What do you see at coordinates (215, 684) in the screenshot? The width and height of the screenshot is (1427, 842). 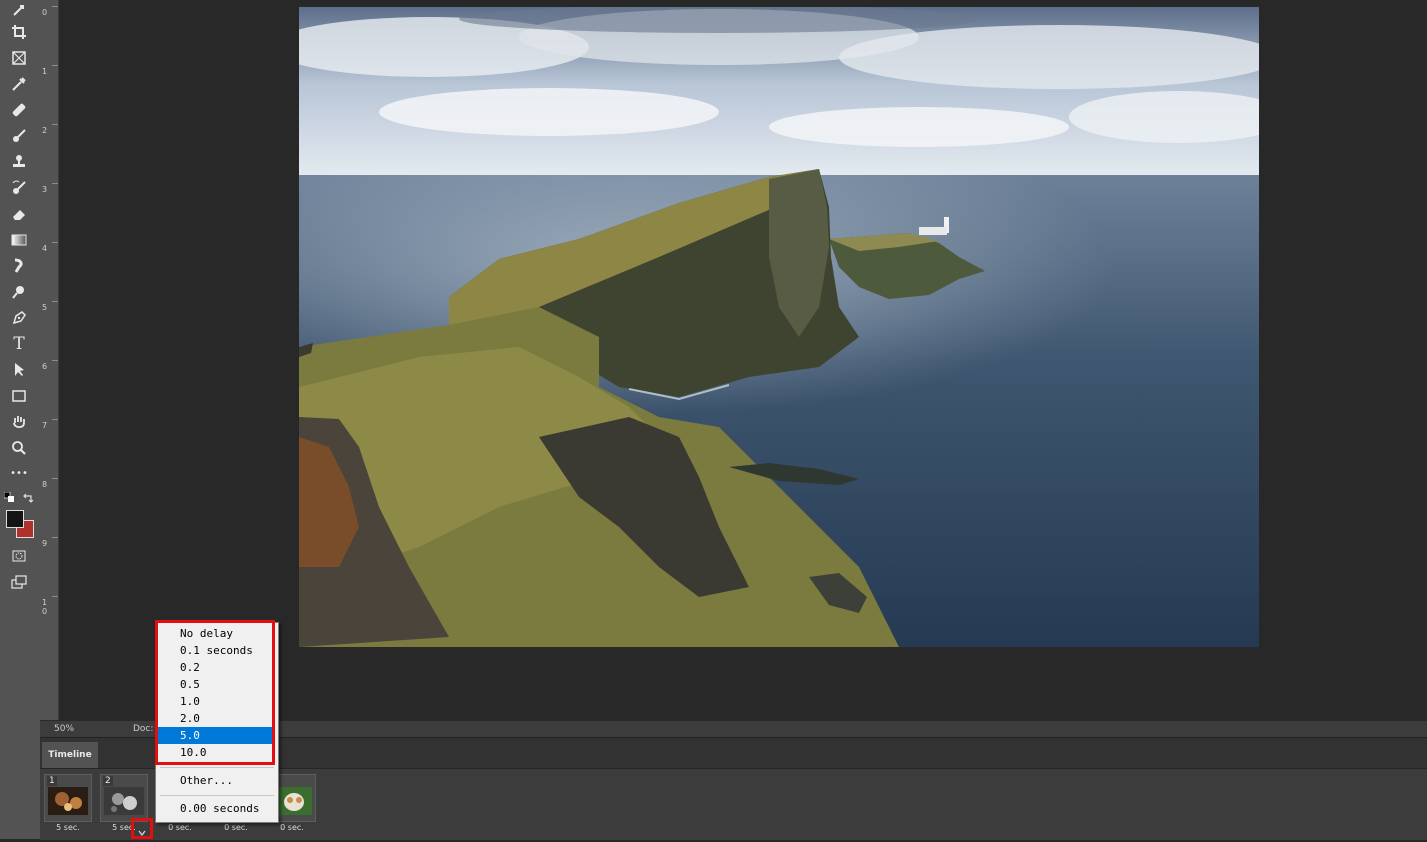 I see `menu-item-0-5: 0.5` at bounding box center [215, 684].